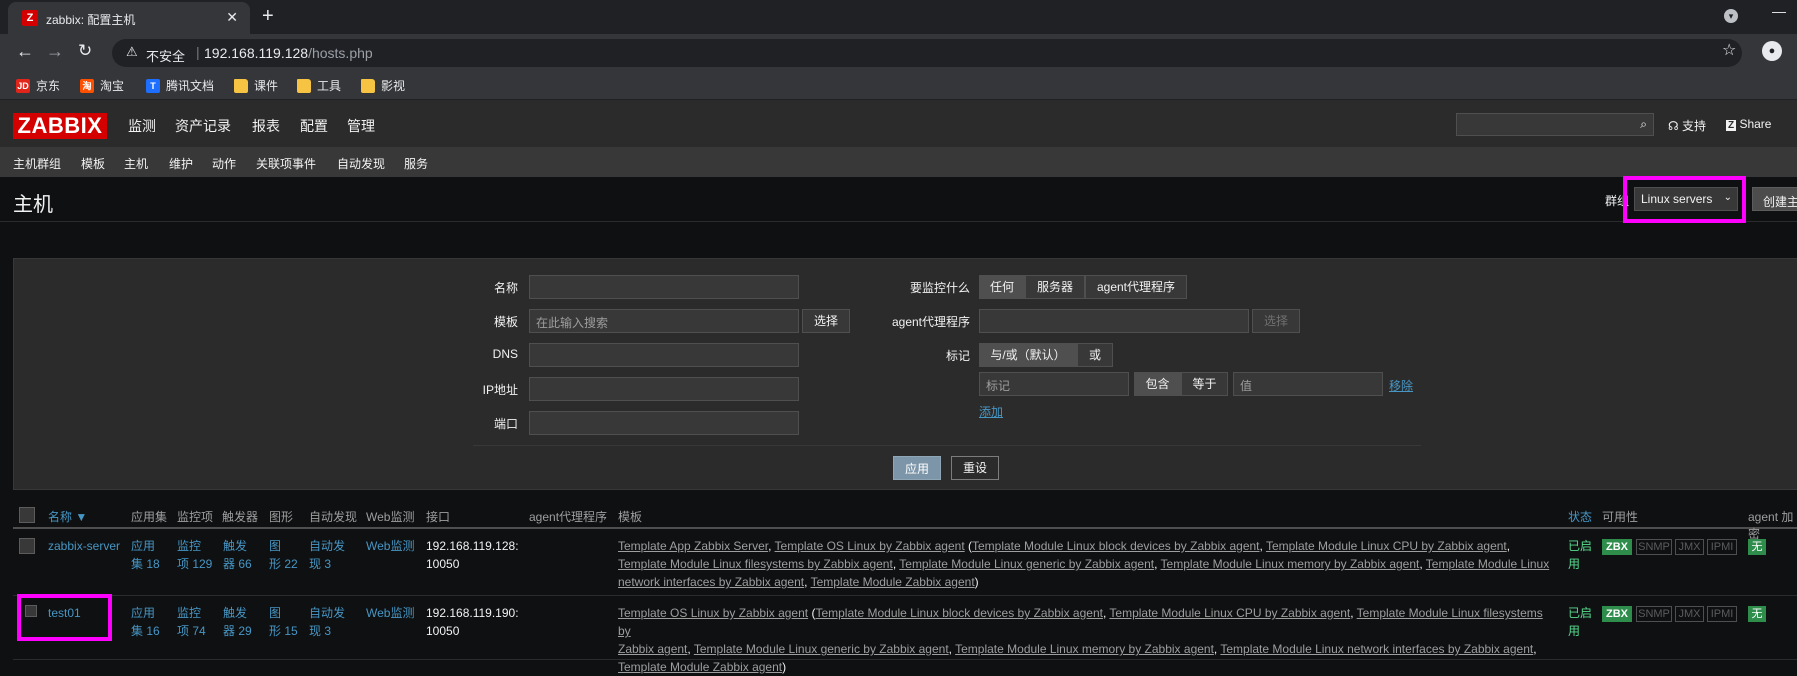 The image size is (1797, 676). I want to click on discovery-count: 现 3, so click(320, 631).